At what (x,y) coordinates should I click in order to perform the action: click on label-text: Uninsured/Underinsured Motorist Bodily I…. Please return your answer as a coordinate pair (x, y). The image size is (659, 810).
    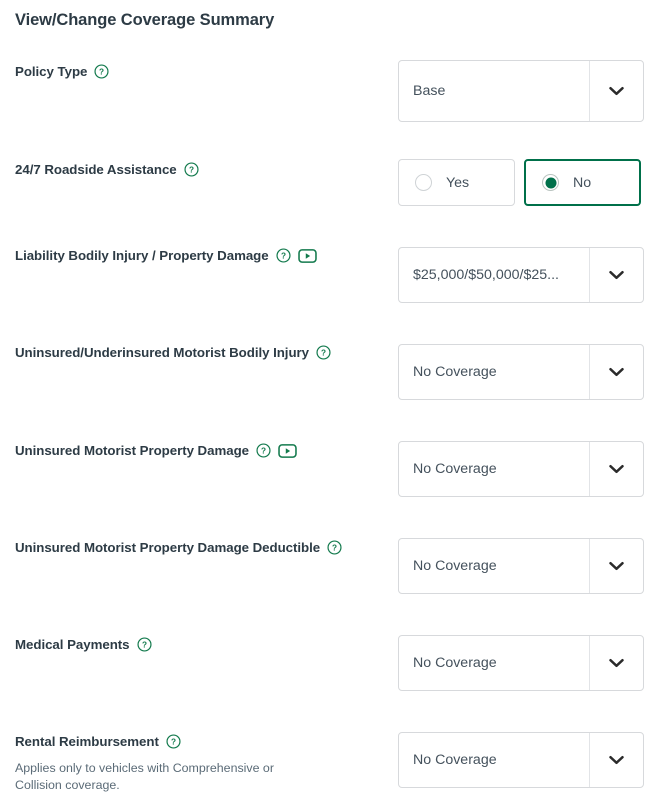
    Looking at the image, I should click on (162, 352).